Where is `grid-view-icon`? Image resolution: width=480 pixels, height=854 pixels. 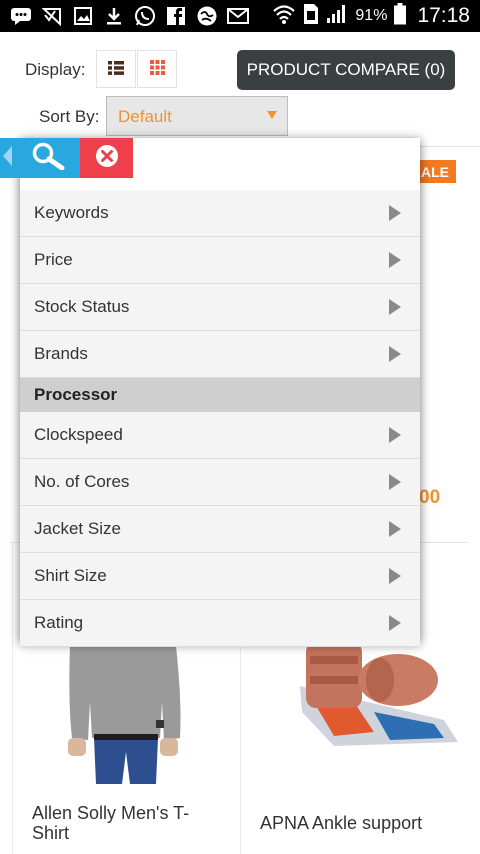 grid-view-icon is located at coordinates (157, 69).